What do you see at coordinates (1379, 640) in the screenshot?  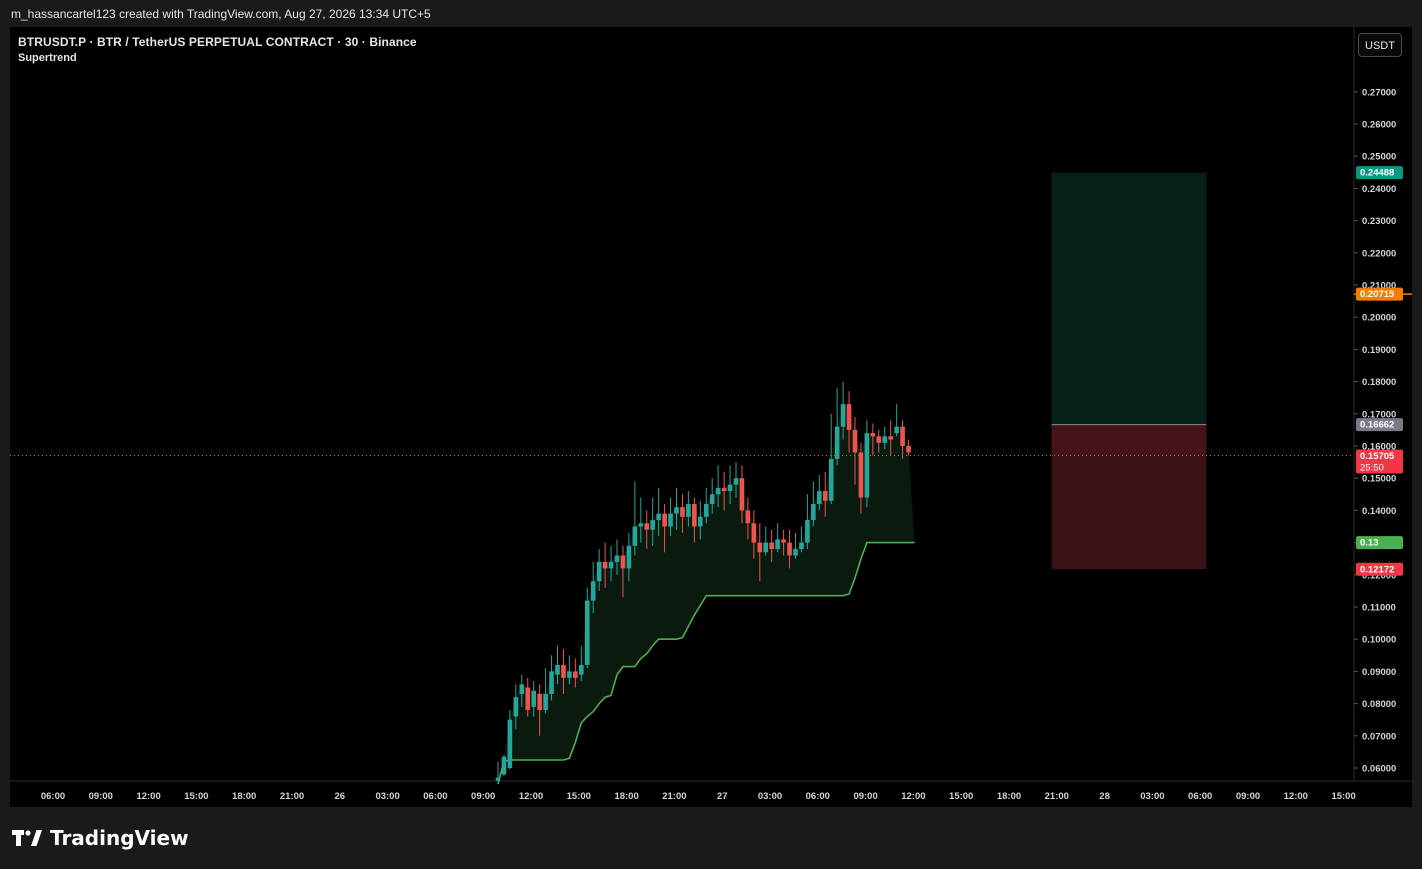 I see `y-tick-label: 0.10000` at bounding box center [1379, 640].